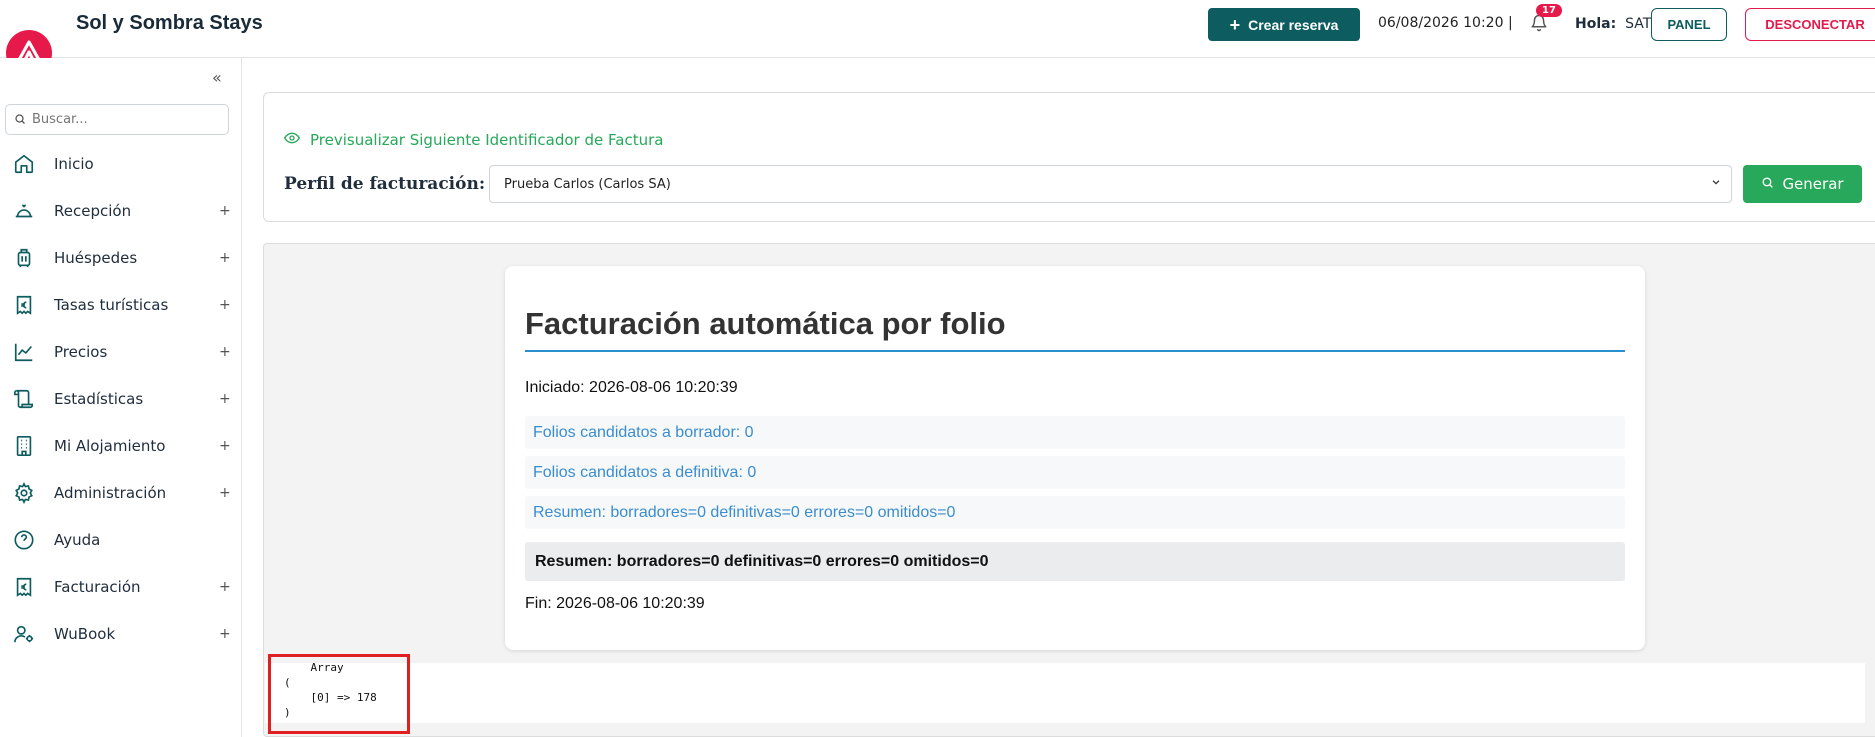  I want to click on sidebar-item-administracion: Administración +, so click(121, 492).